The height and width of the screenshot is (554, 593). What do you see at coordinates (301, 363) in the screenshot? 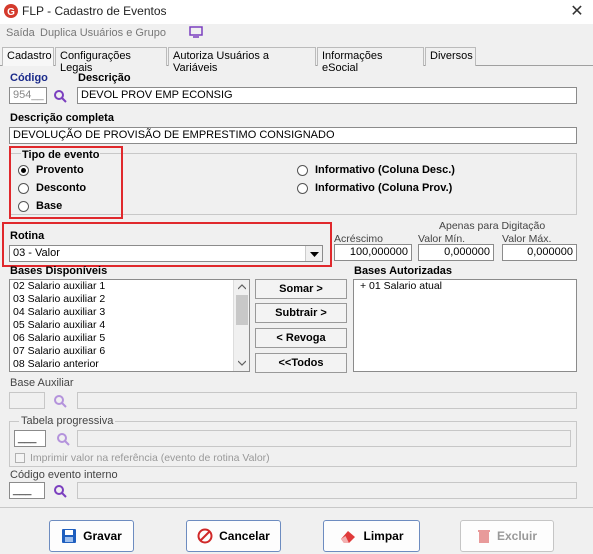
I see `todos-button: <<Todos` at bounding box center [301, 363].